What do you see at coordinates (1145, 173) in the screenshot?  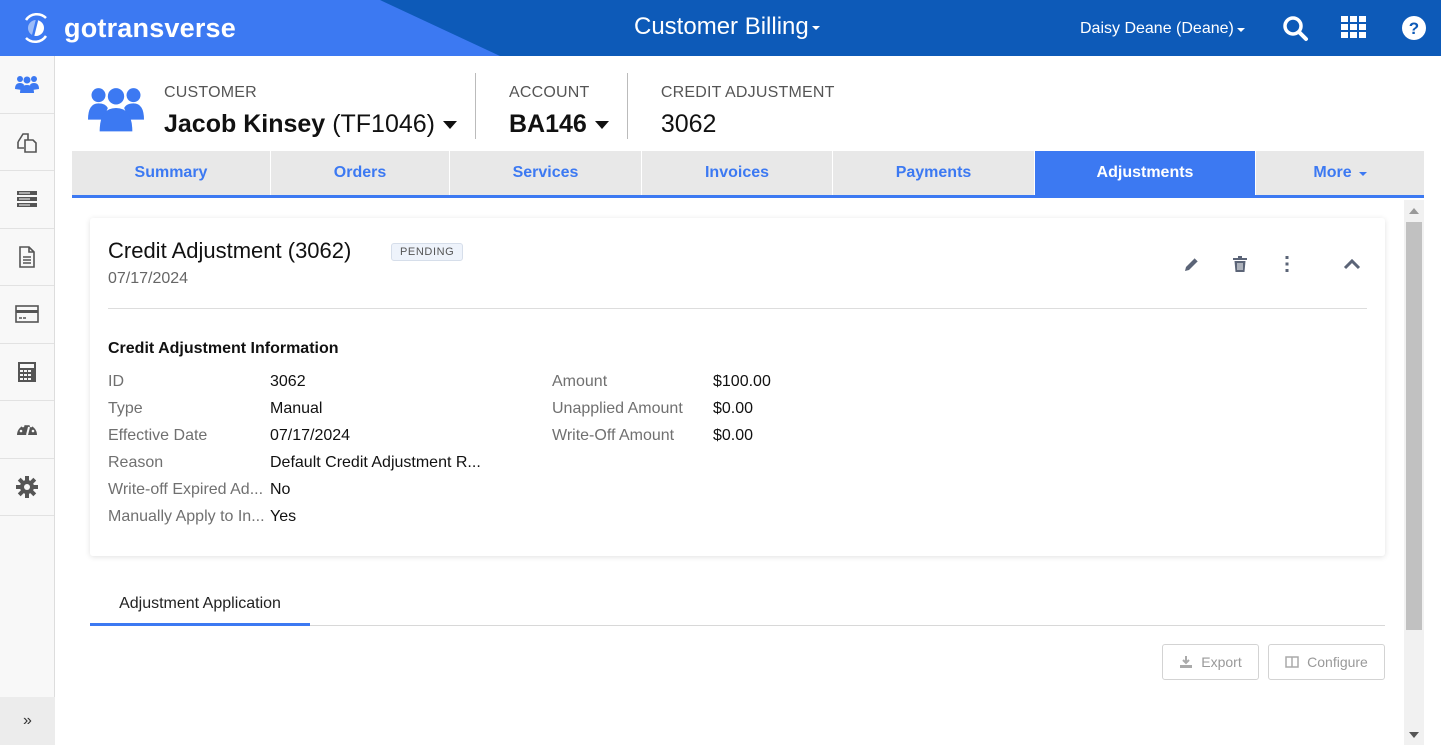 I see `tab-adjustments: Adjustments` at bounding box center [1145, 173].